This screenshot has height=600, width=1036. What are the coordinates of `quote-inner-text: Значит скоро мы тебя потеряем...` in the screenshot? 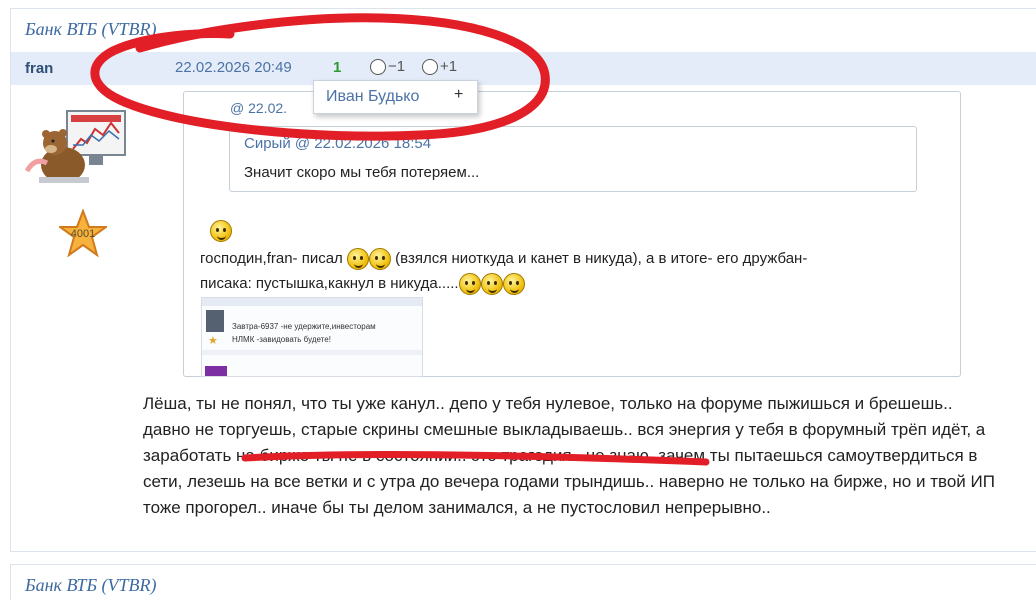 It's located at (362, 172).